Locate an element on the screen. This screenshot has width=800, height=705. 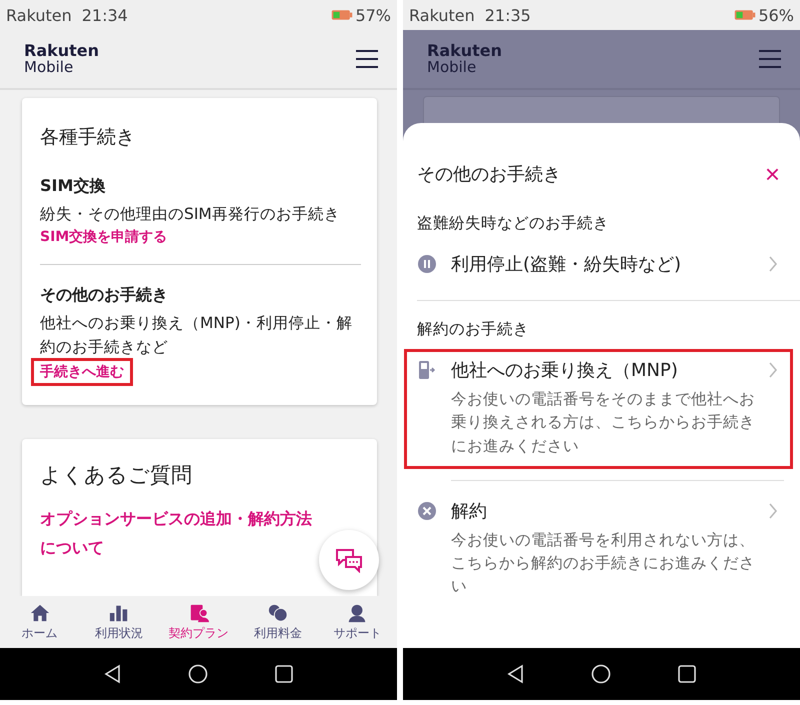
nav-tab: ホーム is located at coordinates (40, 622).